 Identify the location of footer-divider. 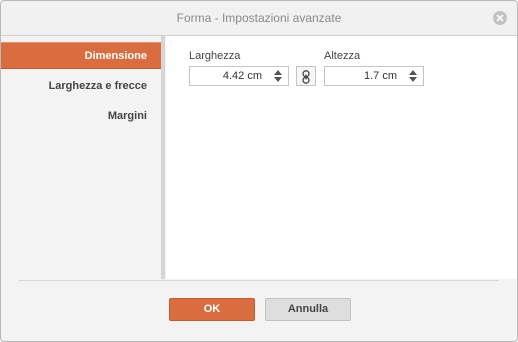
(259, 280).